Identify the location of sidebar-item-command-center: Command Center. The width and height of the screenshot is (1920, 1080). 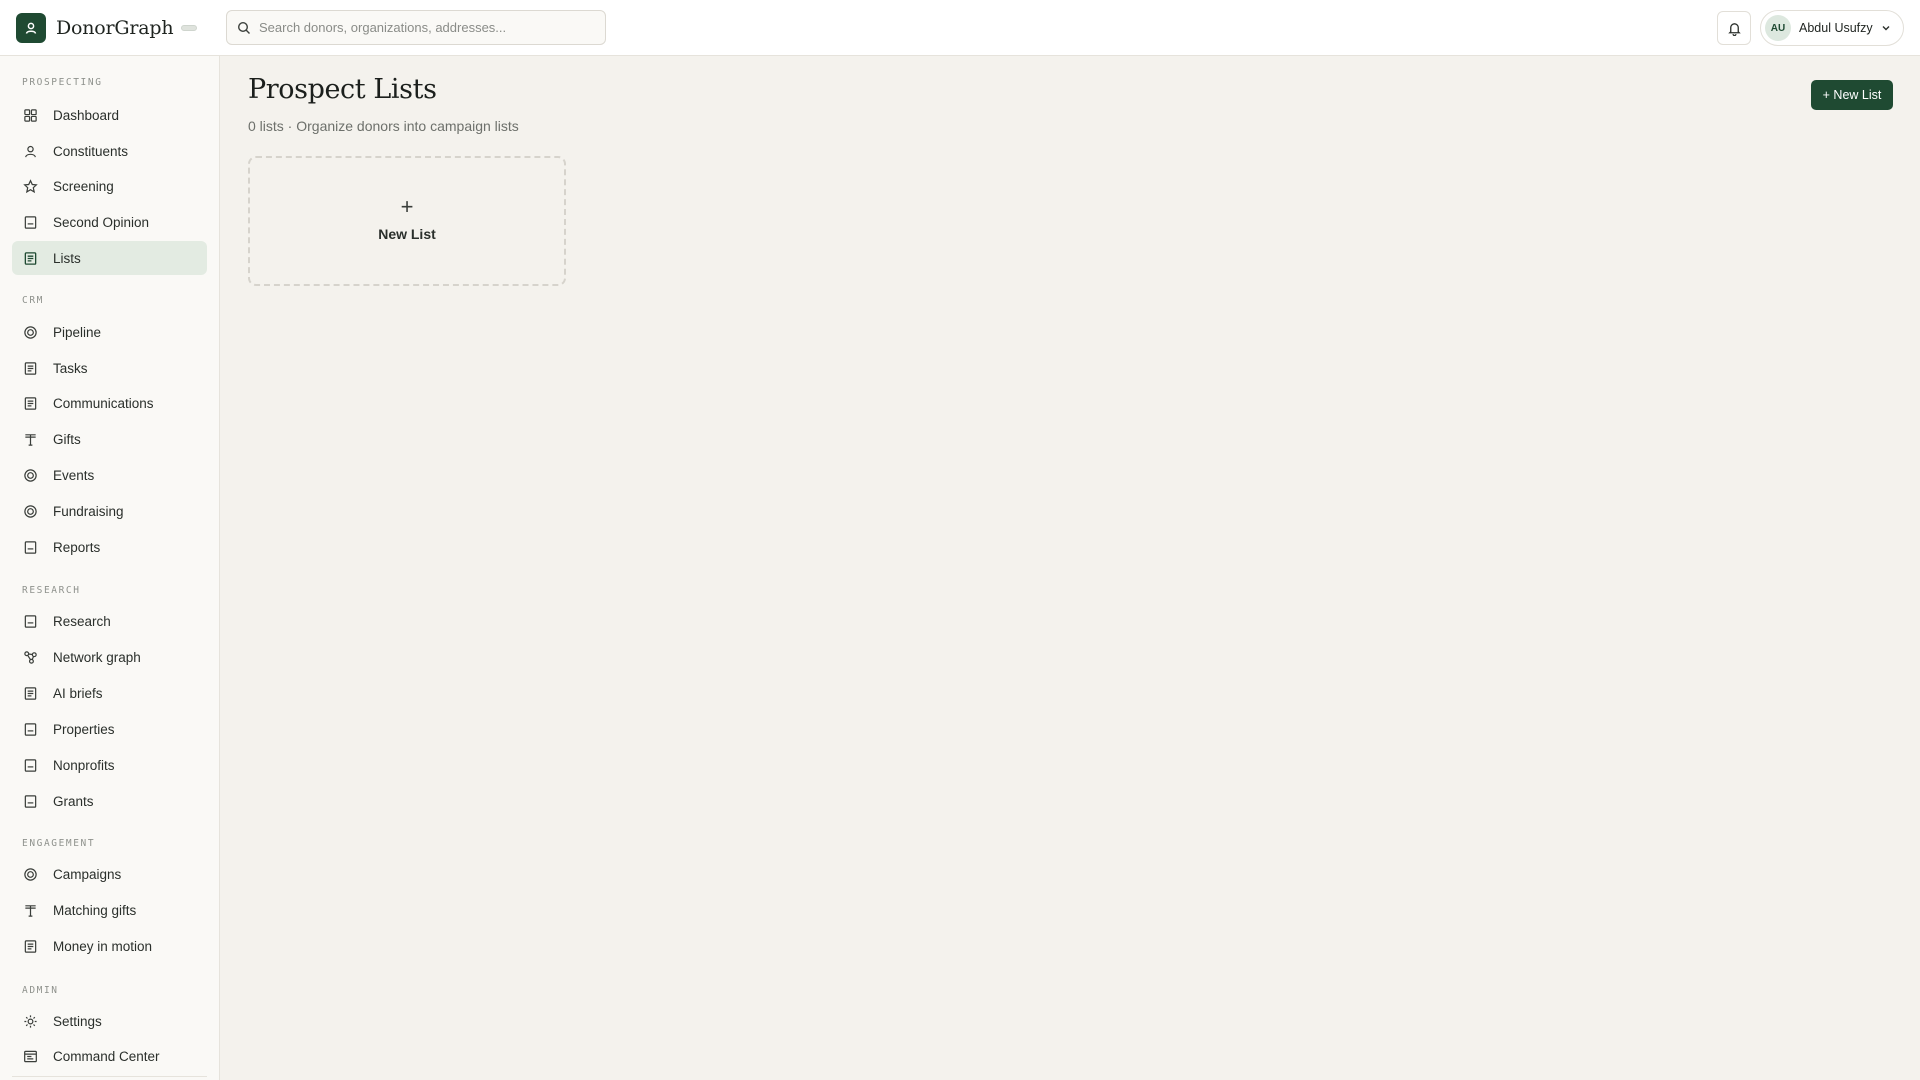
(109, 1056).